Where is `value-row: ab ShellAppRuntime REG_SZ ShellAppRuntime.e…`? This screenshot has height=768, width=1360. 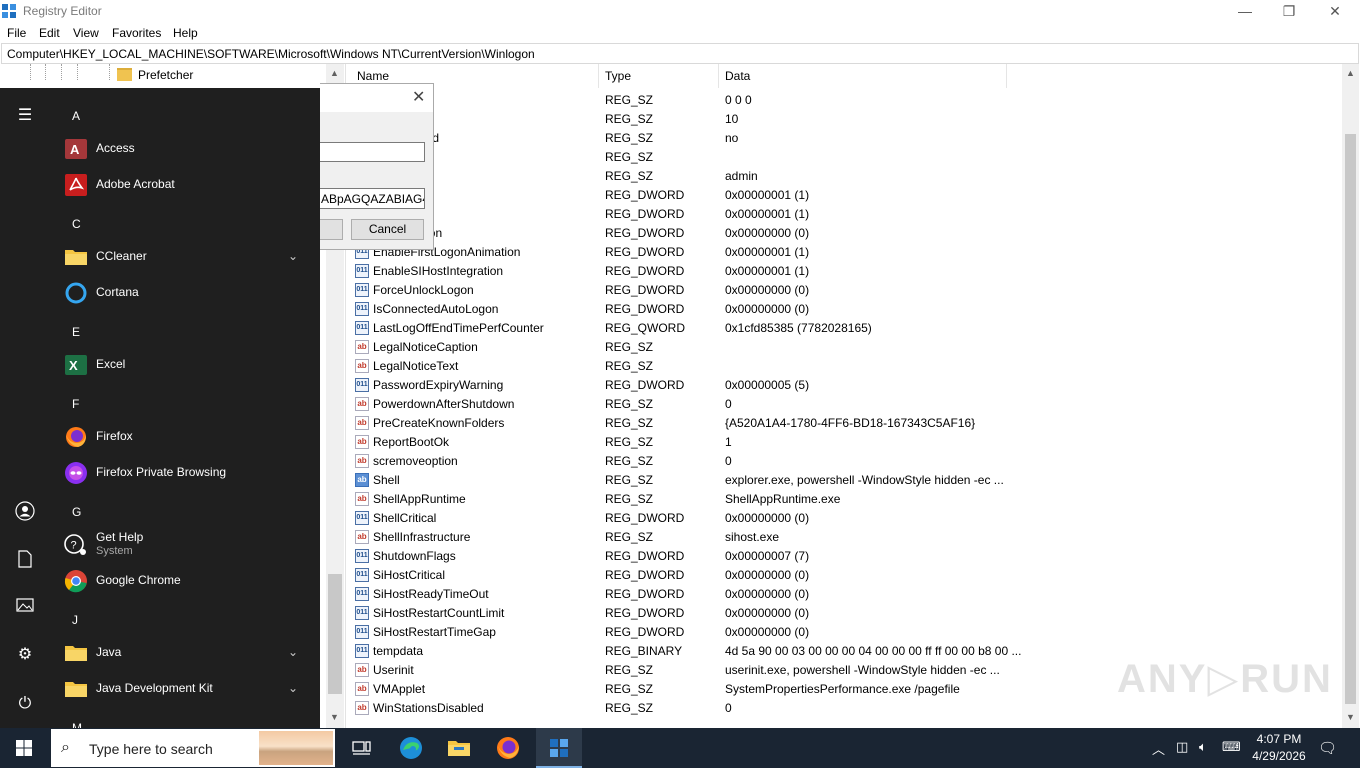 value-row: ab ShellAppRuntime REG_SZ ShellAppRuntime.e… is located at coordinates (845, 499).